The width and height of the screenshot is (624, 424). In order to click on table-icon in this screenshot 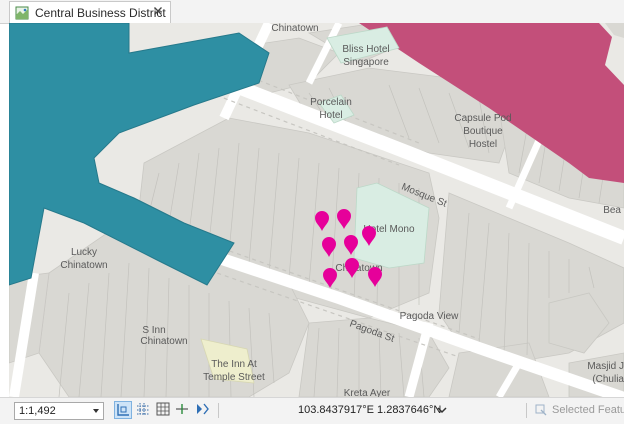, I will do `click(163, 409)`.